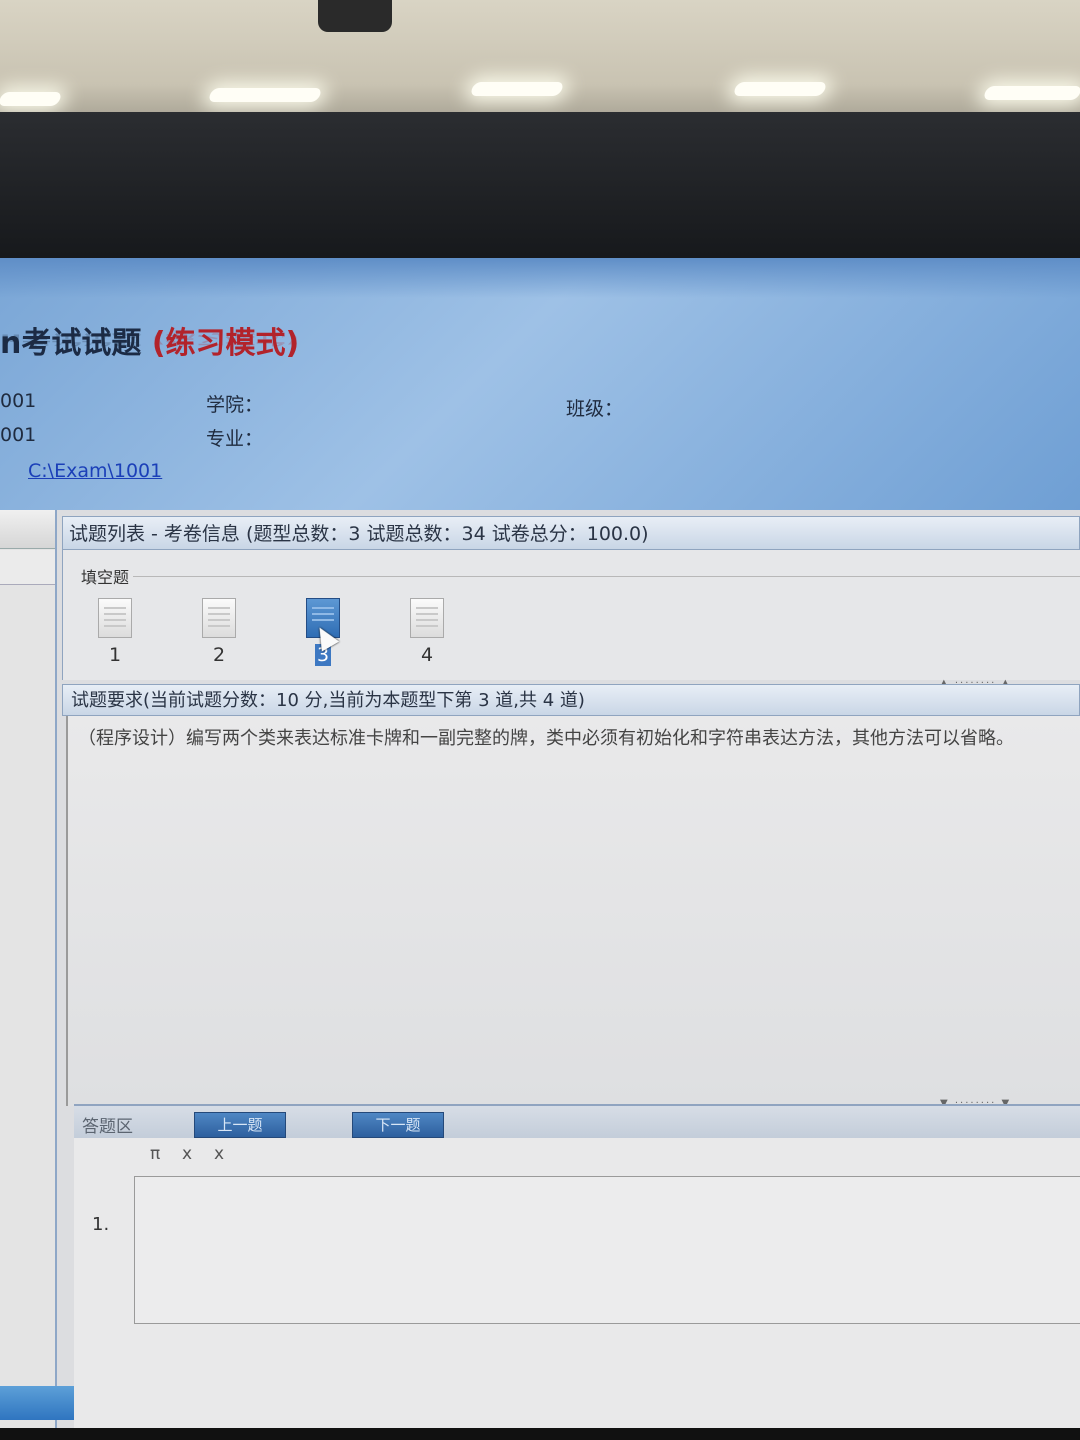  I want to click on projector, so click(355, 16).